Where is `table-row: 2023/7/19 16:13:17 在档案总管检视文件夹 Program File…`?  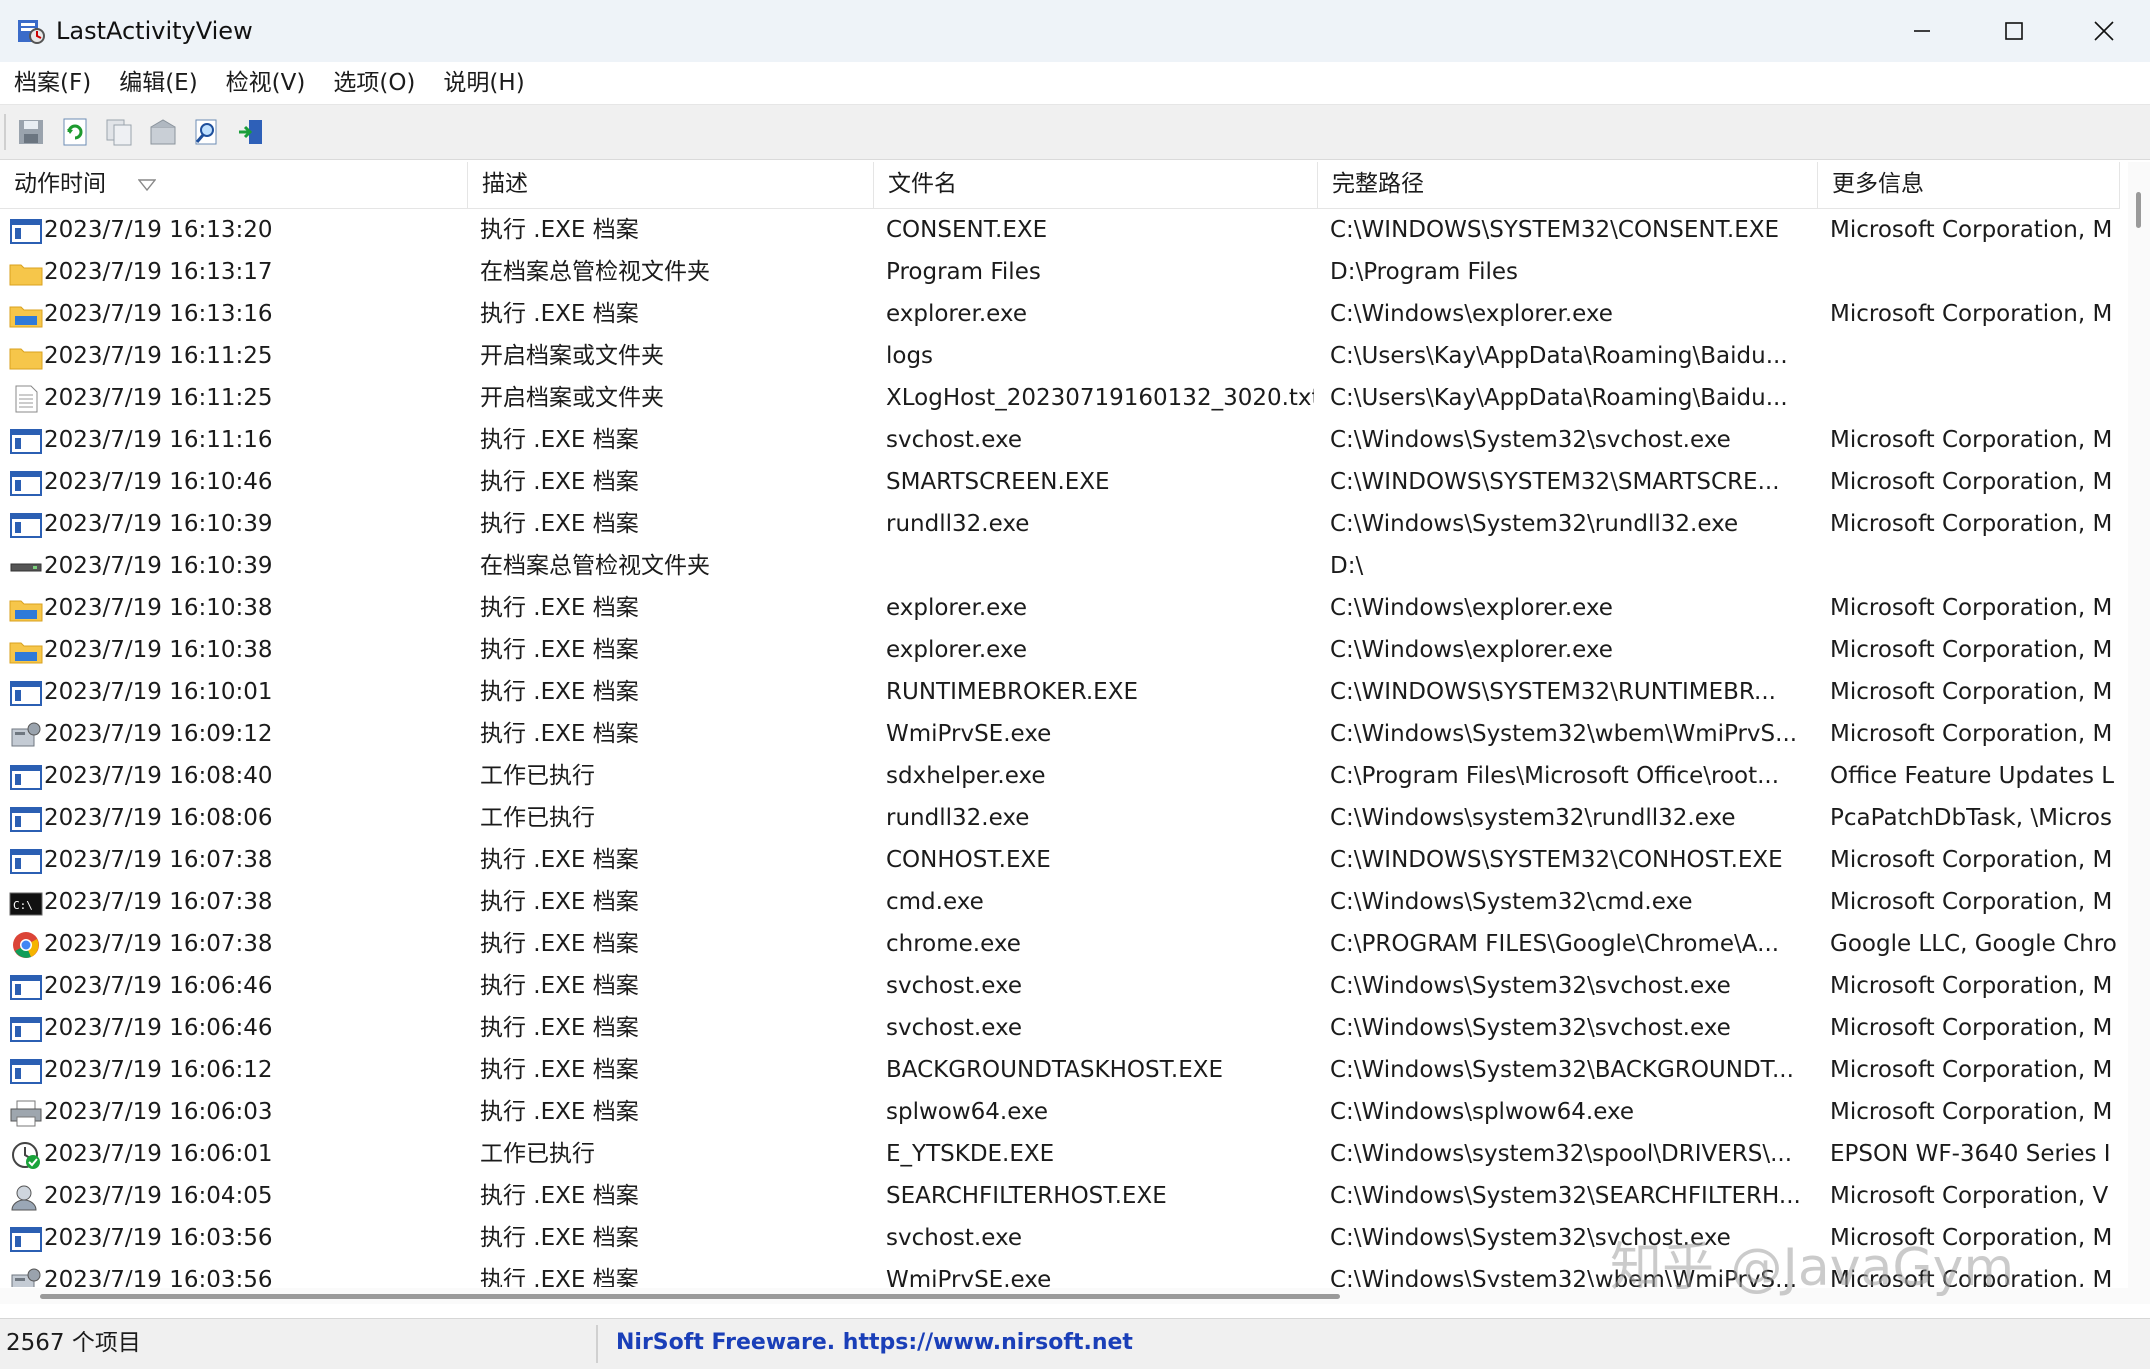
table-row: 2023/7/19 16:13:17 在档案总管检视文件夹 Program File… is located at coordinates (1060, 272).